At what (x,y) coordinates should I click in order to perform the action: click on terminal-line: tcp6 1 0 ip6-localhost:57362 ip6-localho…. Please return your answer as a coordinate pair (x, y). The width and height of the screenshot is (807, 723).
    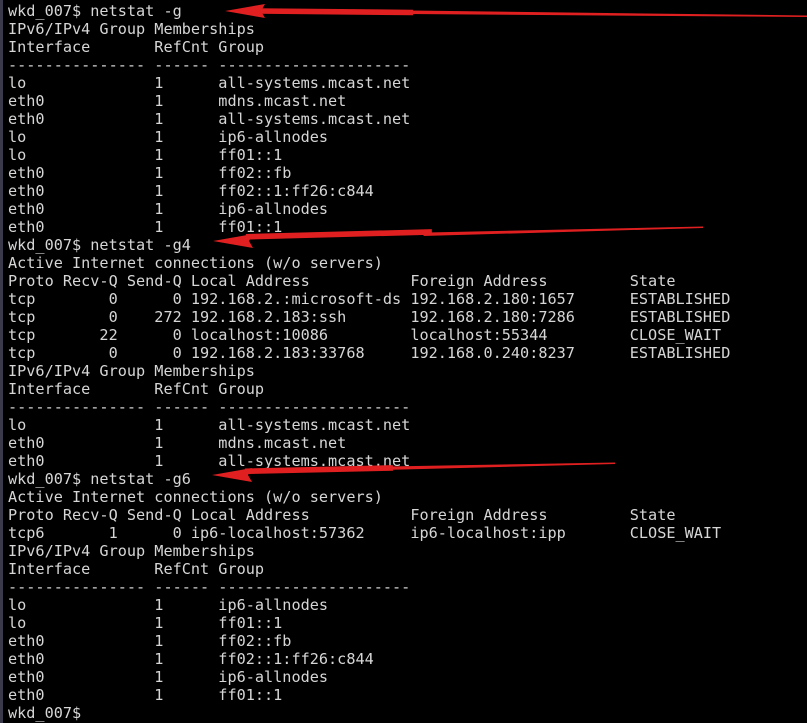
    Looking at the image, I should click on (365, 533).